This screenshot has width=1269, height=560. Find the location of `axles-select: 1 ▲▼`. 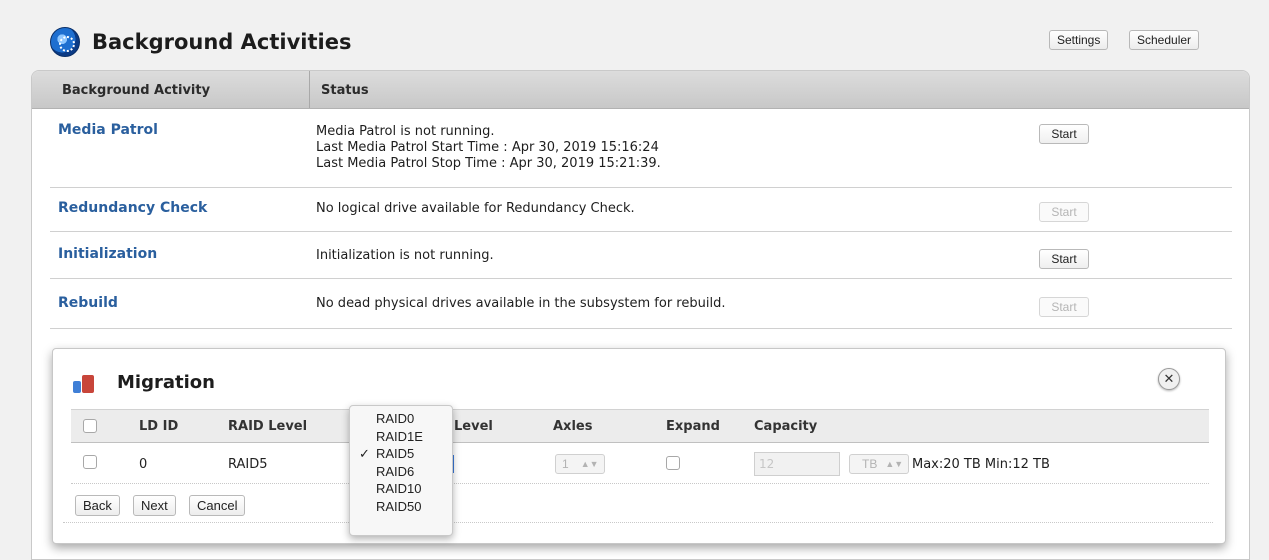

axles-select: 1 ▲▼ is located at coordinates (580, 464).